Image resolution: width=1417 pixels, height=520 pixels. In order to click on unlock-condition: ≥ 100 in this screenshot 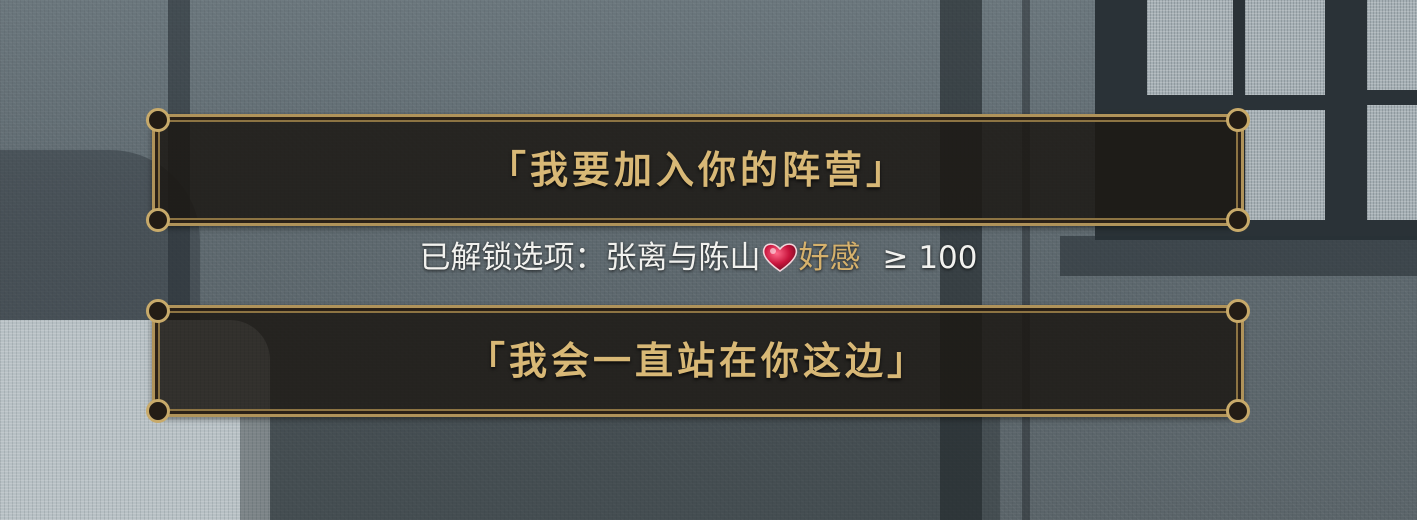, I will do `click(930, 258)`.